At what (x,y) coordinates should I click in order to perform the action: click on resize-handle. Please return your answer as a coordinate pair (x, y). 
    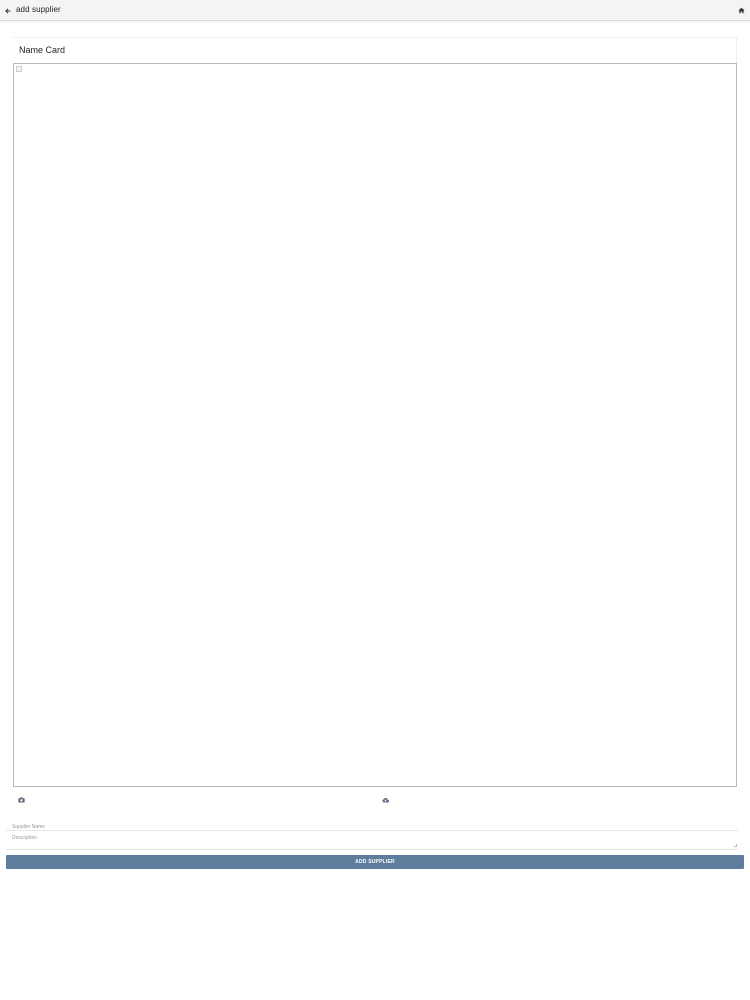
    Looking at the image, I should click on (735, 845).